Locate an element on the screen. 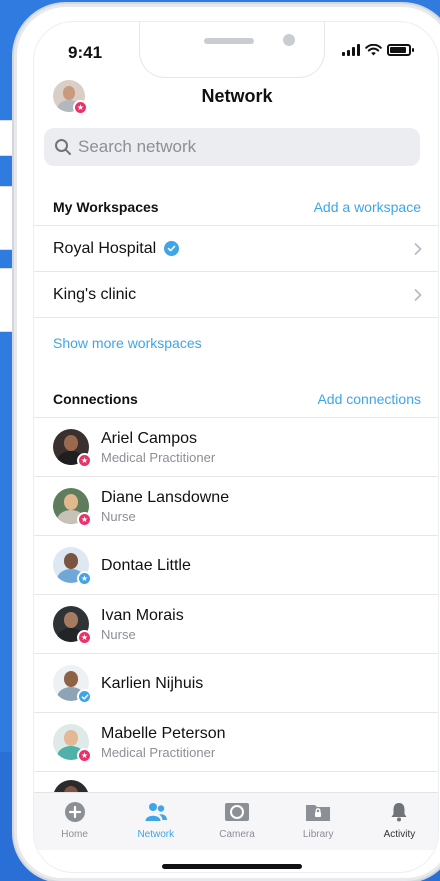 Image resolution: width=440 pixels, height=881 pixels. page-title: Network is located at coordinates (237, 96).